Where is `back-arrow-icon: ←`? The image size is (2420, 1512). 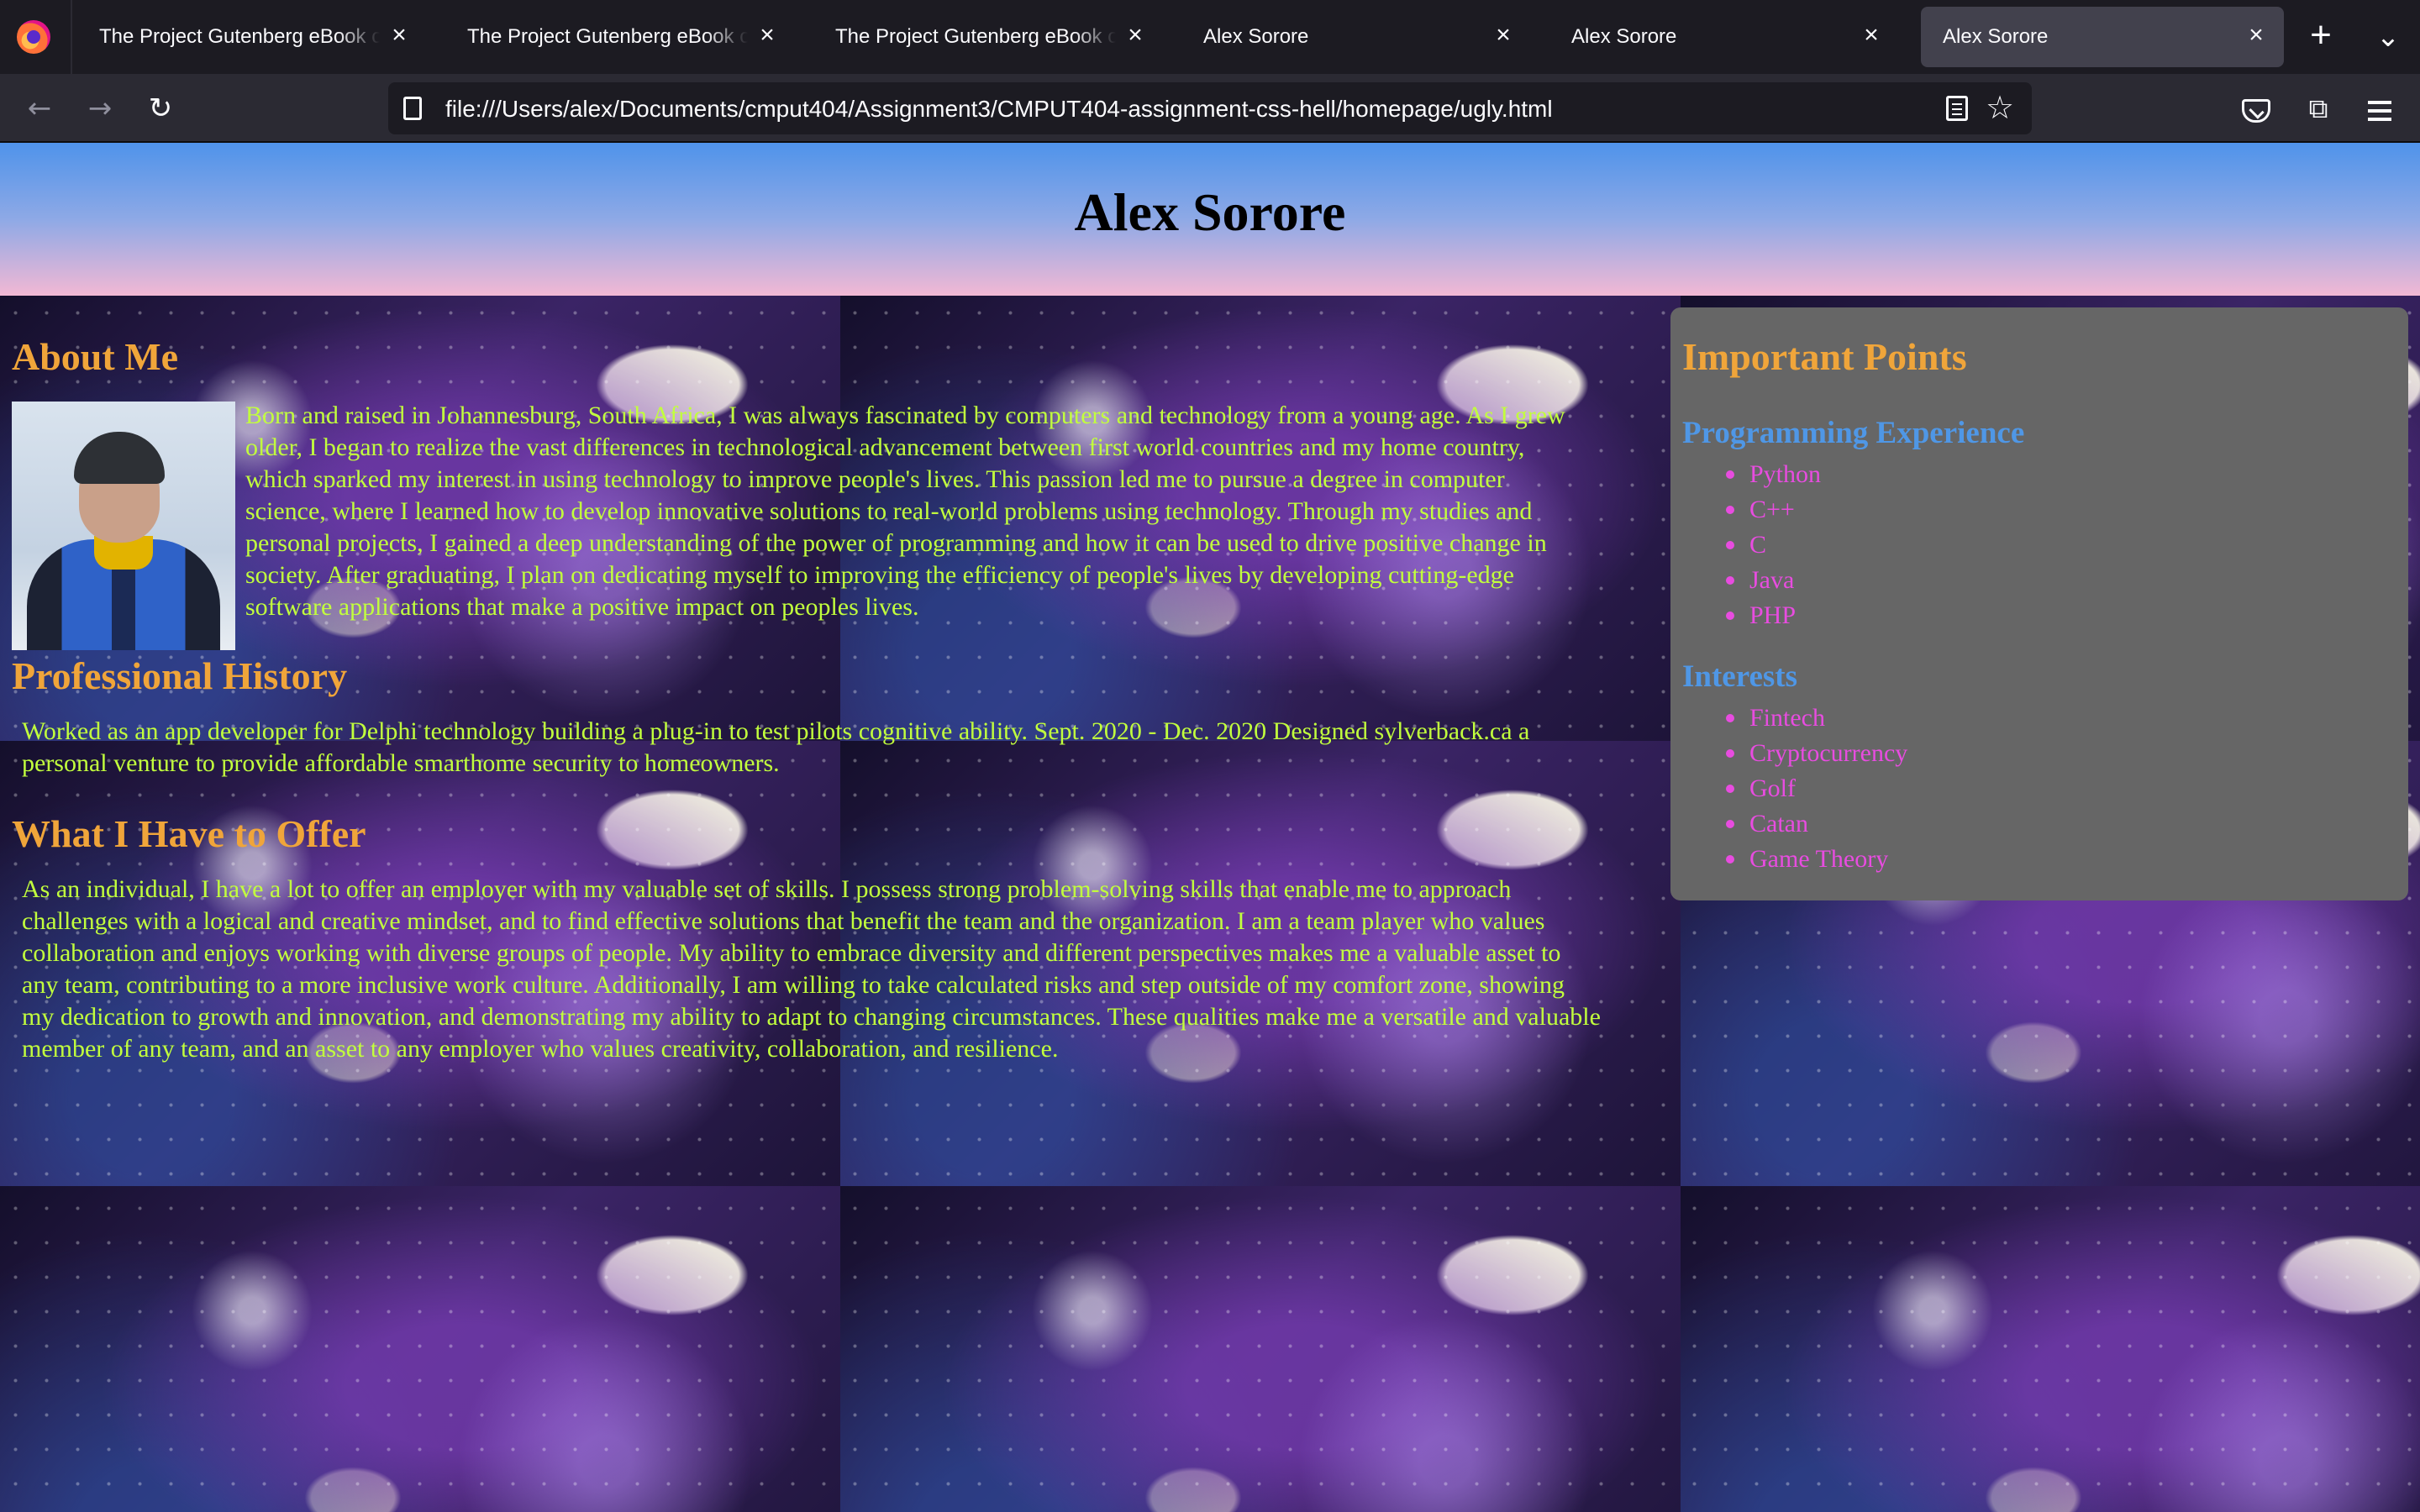 back-arrow-icon: ← is located at coordinates (39, 108).